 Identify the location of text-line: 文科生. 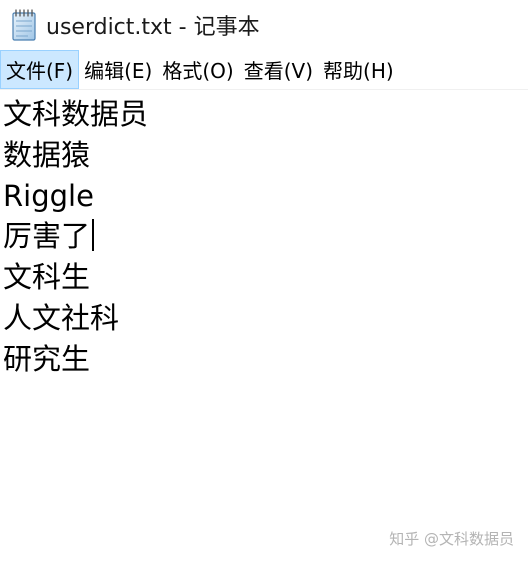
(265, 277).